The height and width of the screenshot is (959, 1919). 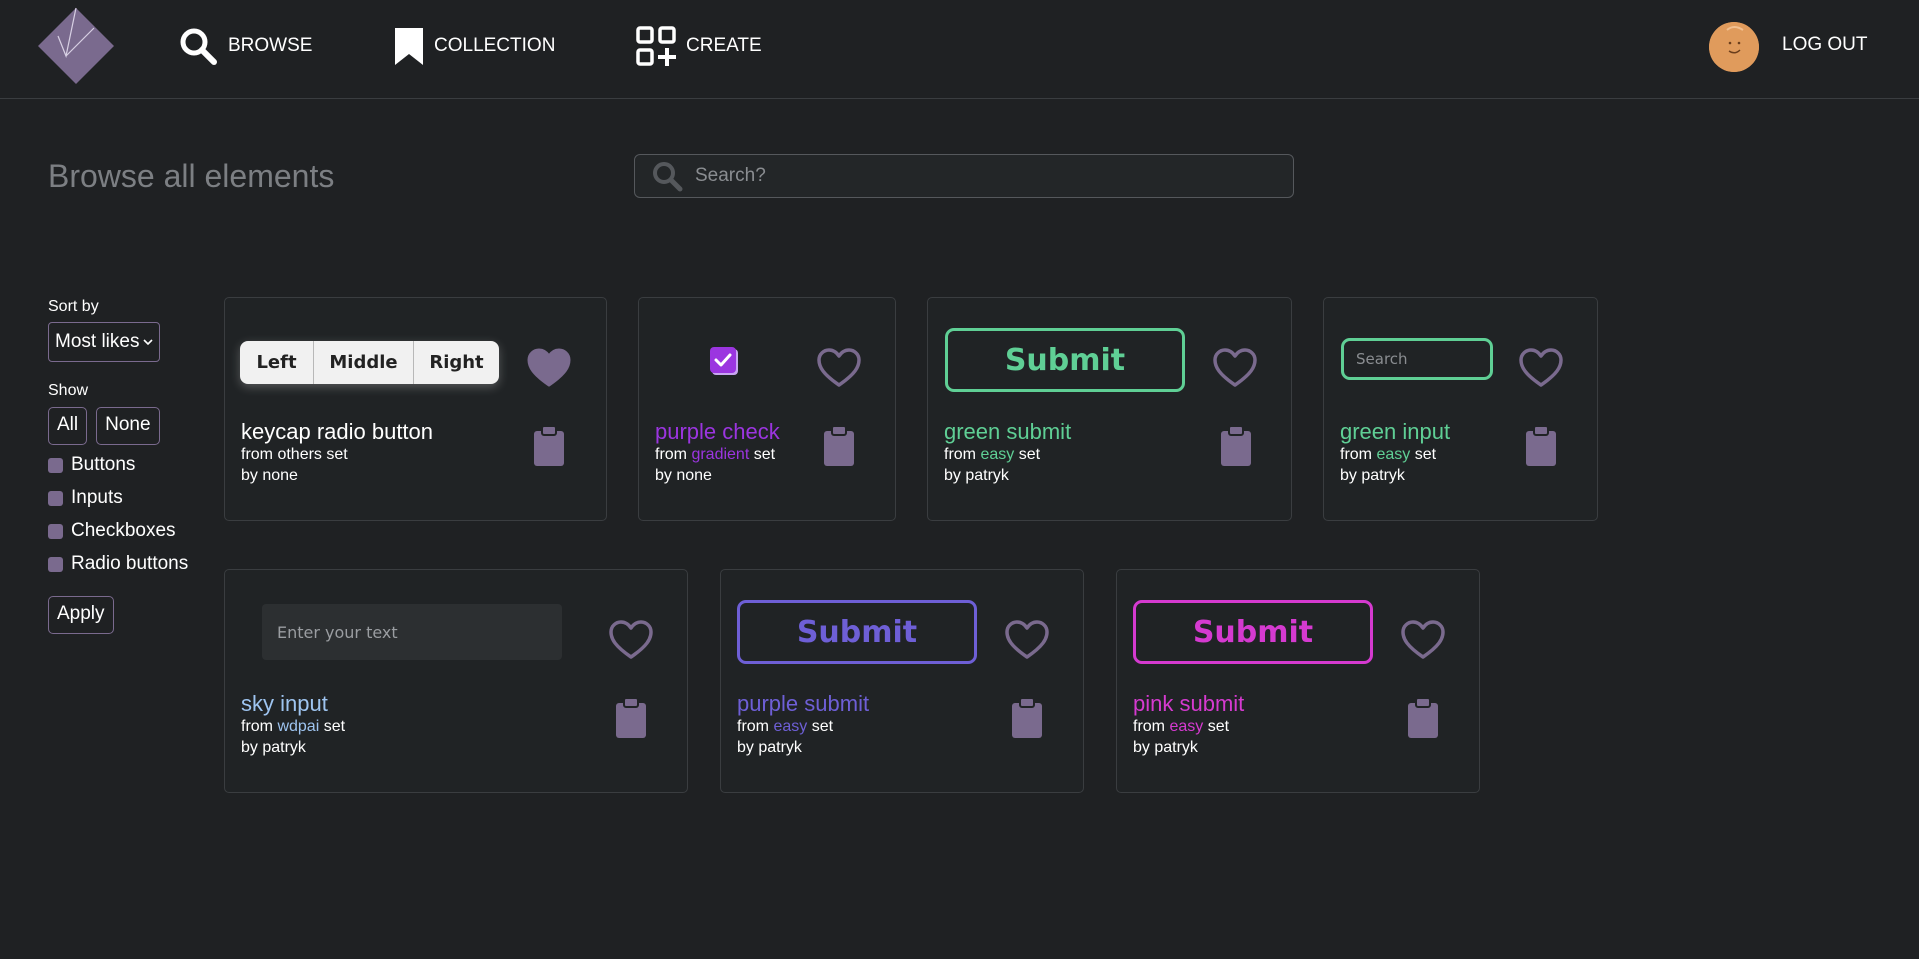 What do you see at coordinates (495, 45) in the screenshot?
I see `nav-collection-label: COLLECTION` at bounding box center [495, 45].